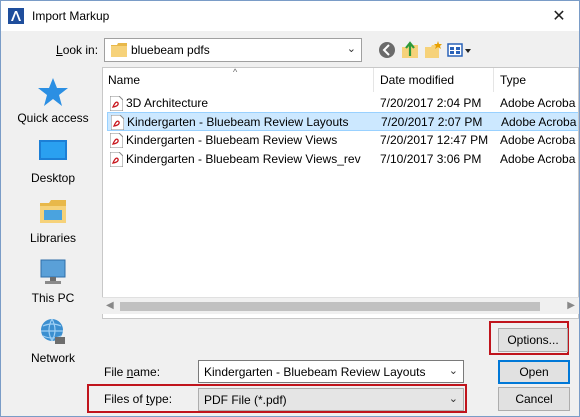 The image size is (580, 417). What do you see at coordinates (53, 298) in the screenshot?
I see `place-label: This PC` at bounding box center [53, 298].